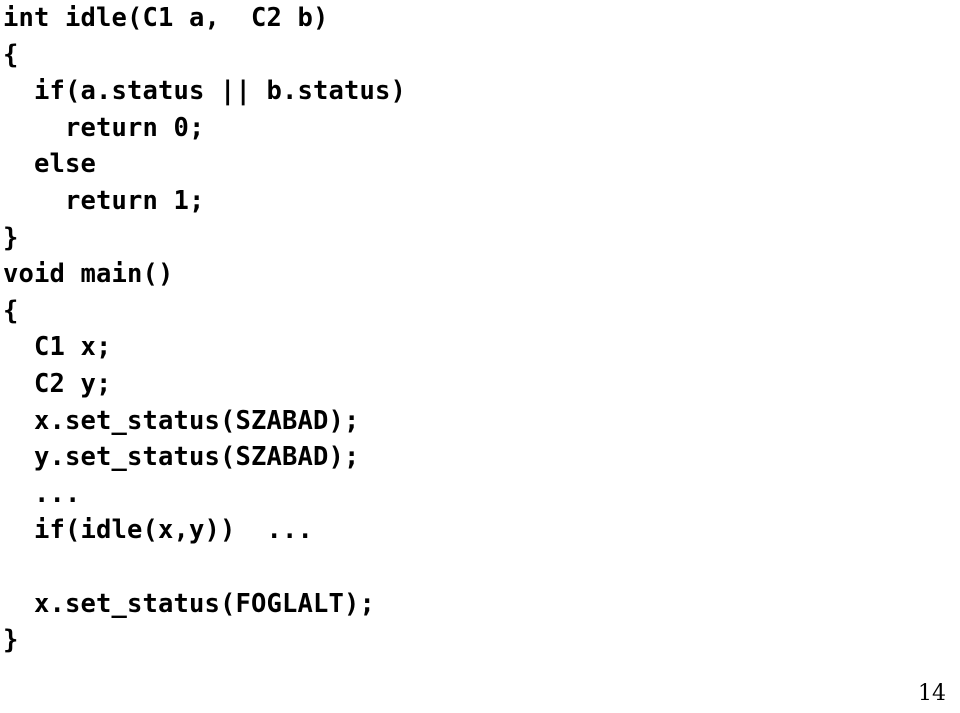  What do you see at coordinates (57, 347) in the screenshot?
I see `code-line: C1 x;` at bounding box center [57, 347].